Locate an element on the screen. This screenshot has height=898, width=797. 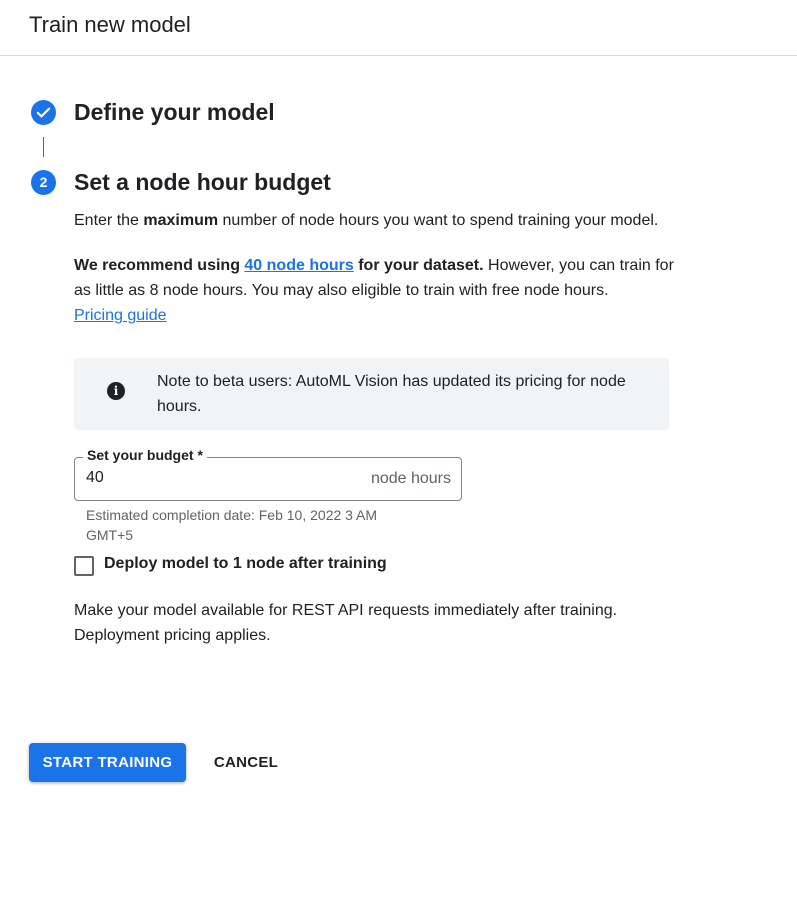
deploy-checkbox-label: Deploy model to 1 node after training is located at coordinates (245, 564).